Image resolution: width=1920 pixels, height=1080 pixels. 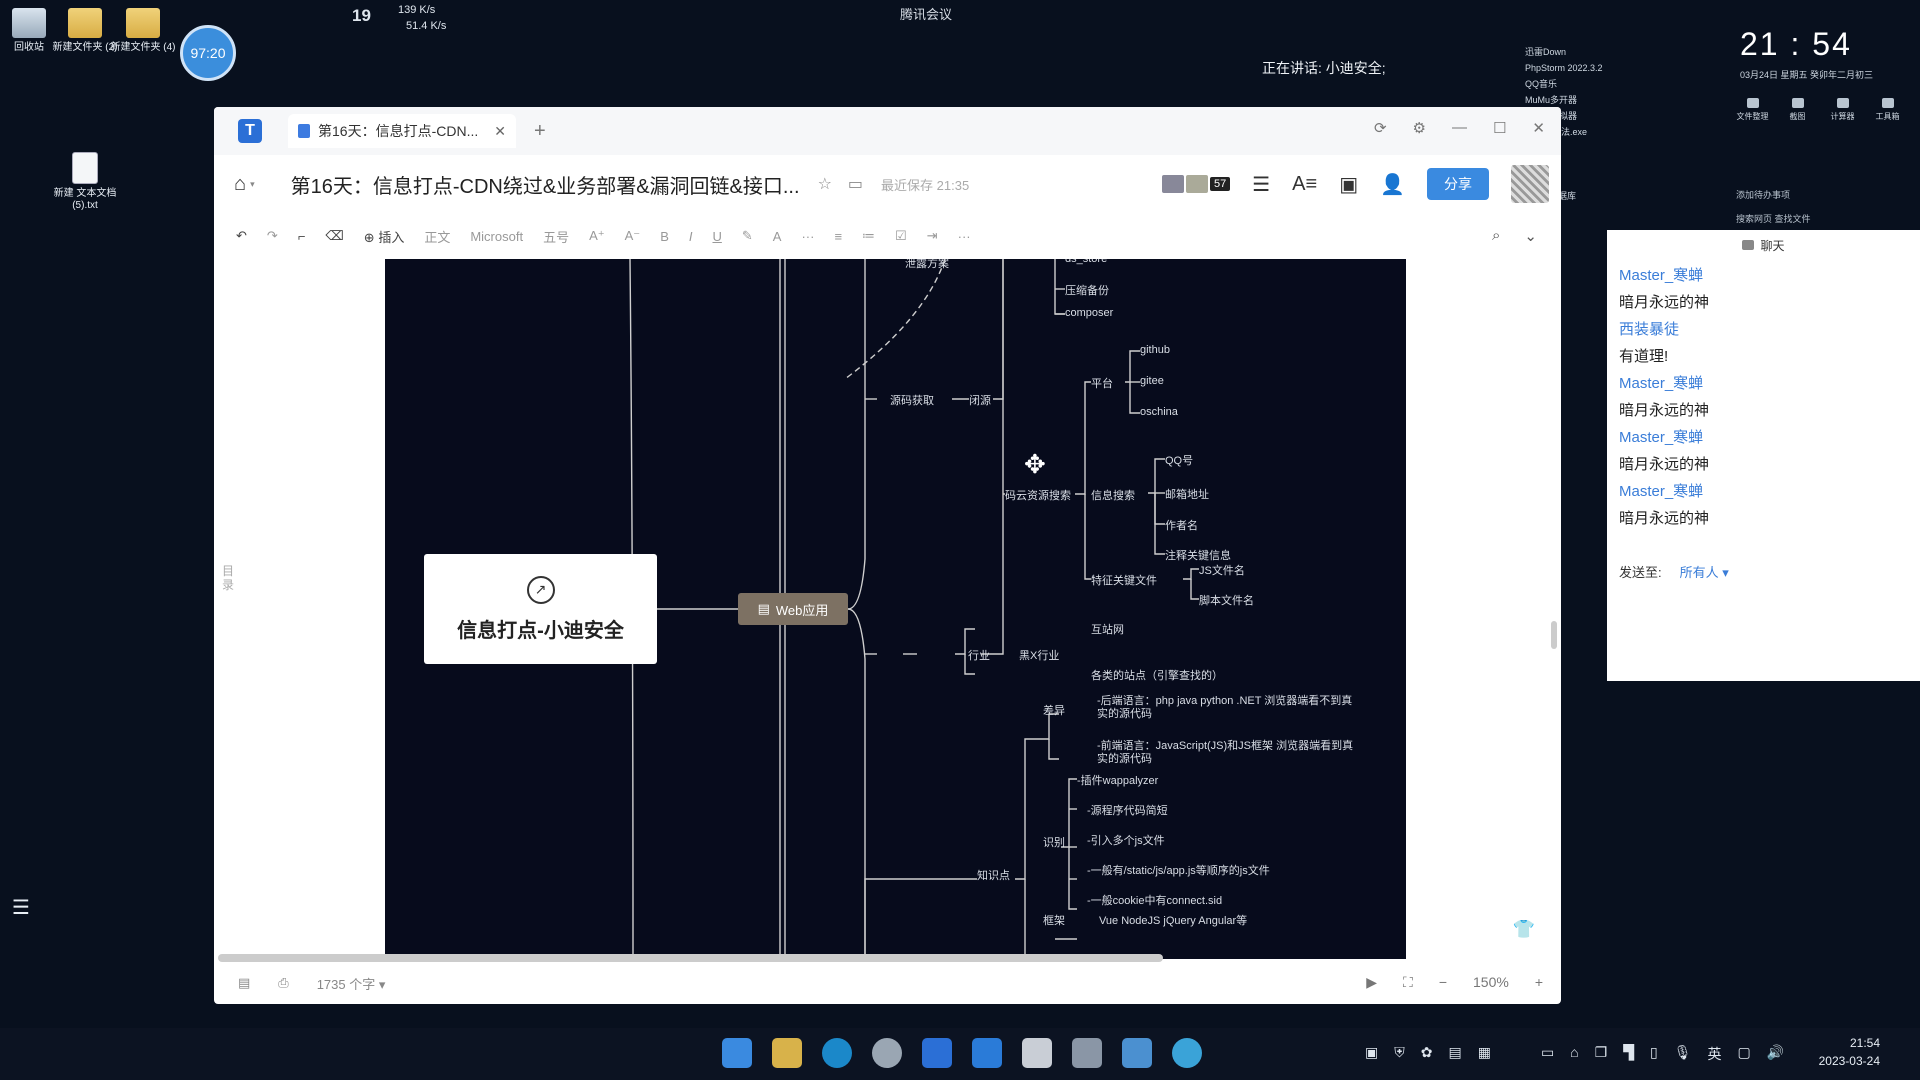 I want to click on search-app-icon, so click(x=1187, y=1053).